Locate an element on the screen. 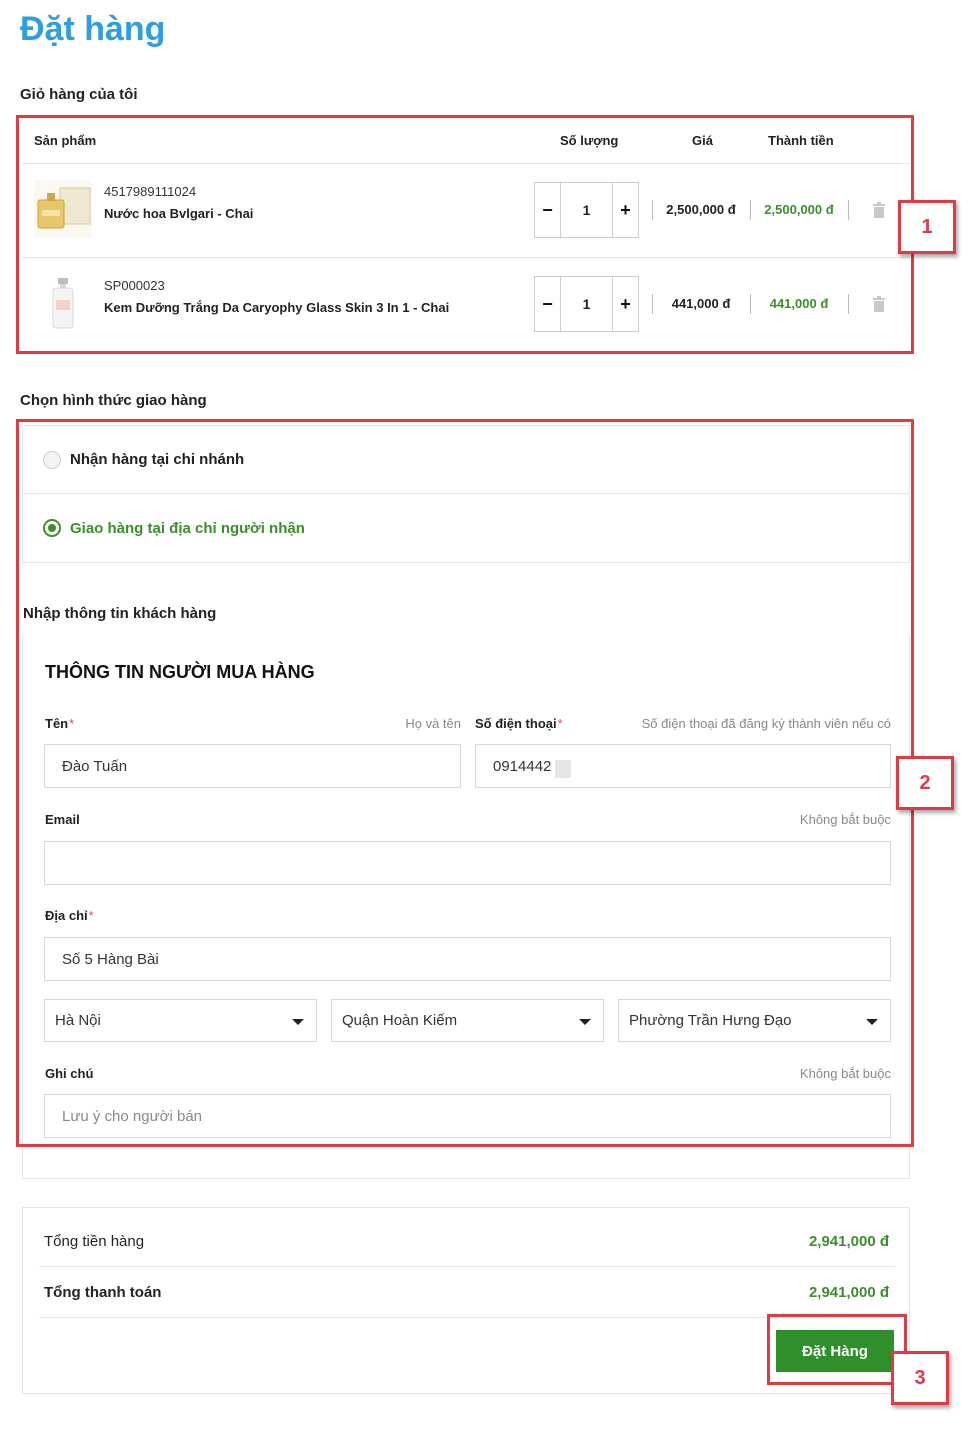  shipping-section-label: Chọn hình thức giao hàng is located at coordinates (113, 400).